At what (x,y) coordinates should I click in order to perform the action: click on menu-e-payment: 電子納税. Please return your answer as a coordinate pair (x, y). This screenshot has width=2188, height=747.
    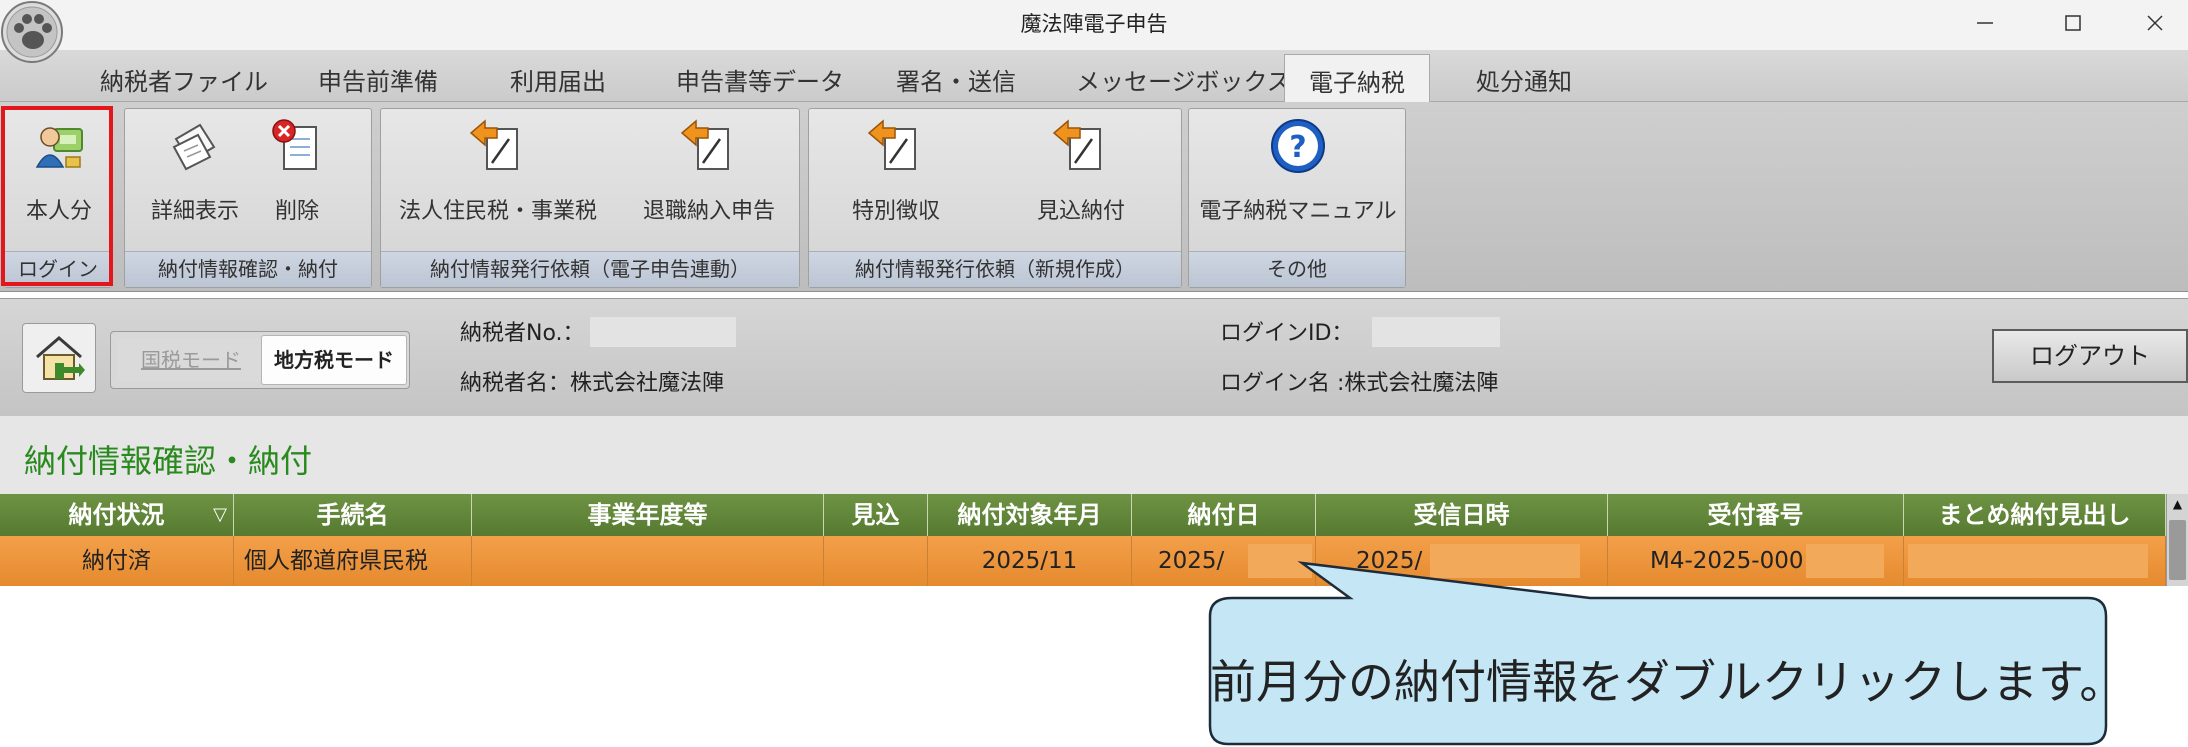
    Looking at the image, I should click on (1357, 78).